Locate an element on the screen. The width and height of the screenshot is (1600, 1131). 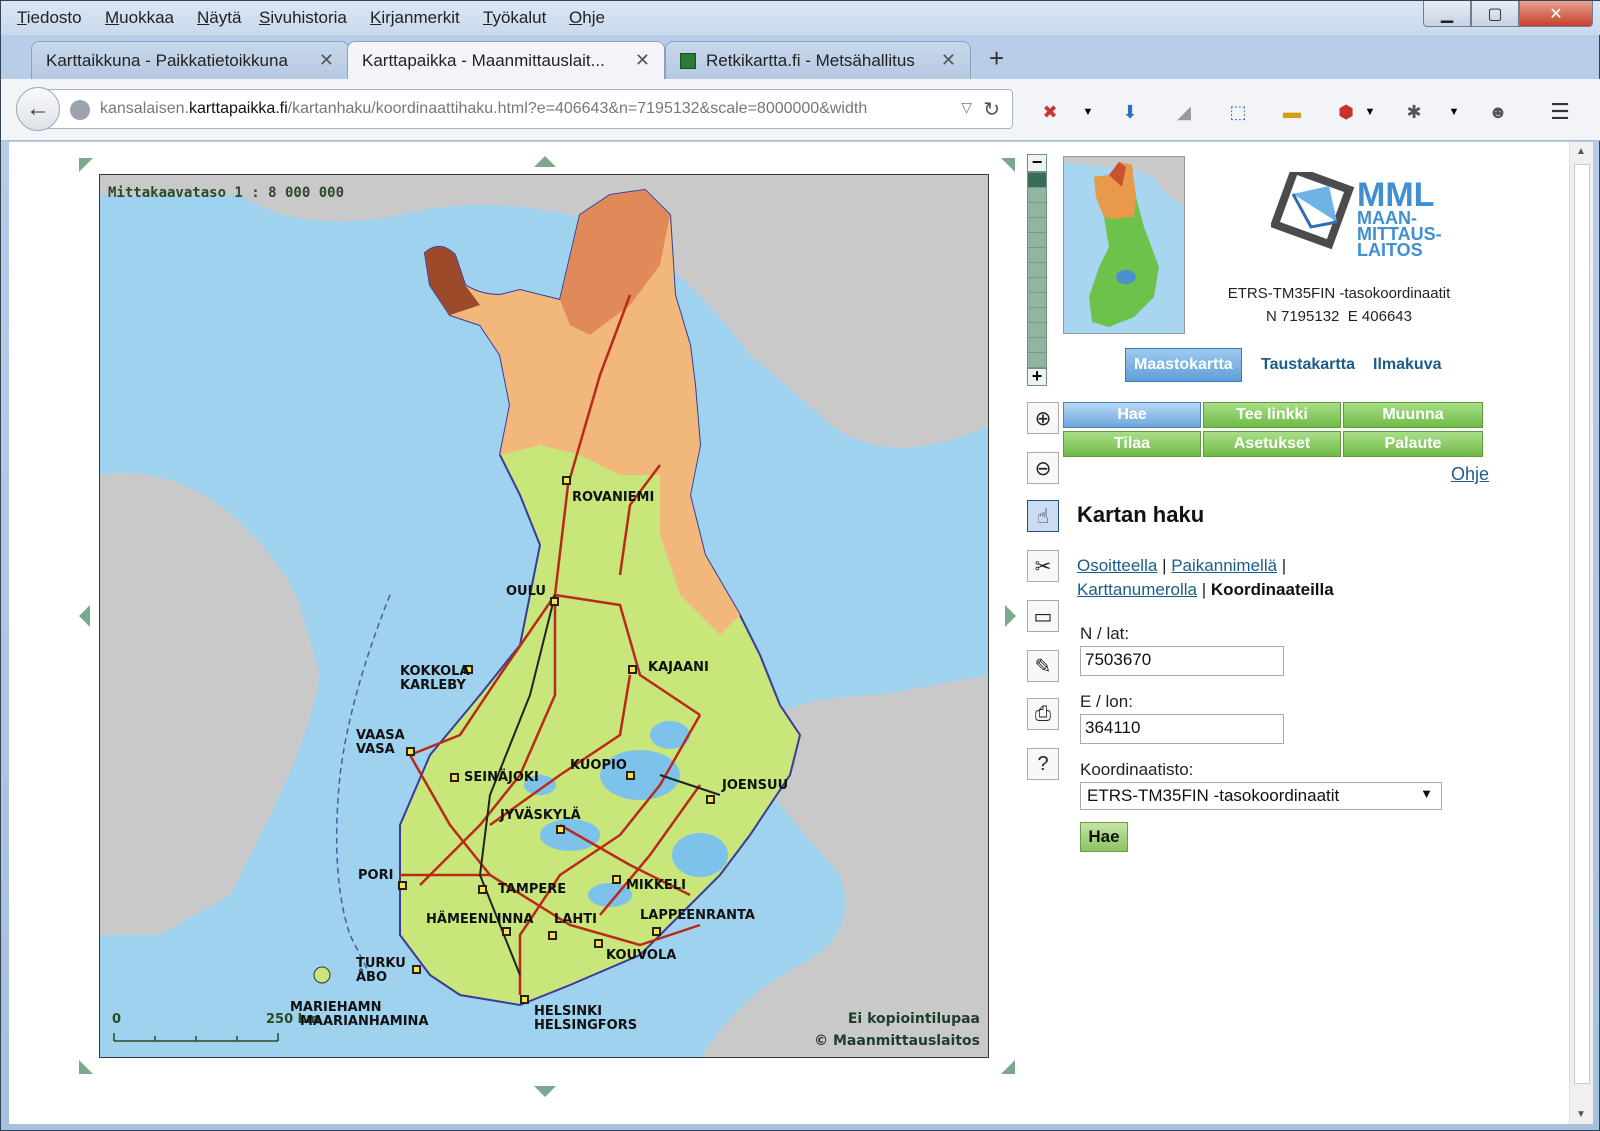
zoom-slider is located at coordinates (1037, 272).